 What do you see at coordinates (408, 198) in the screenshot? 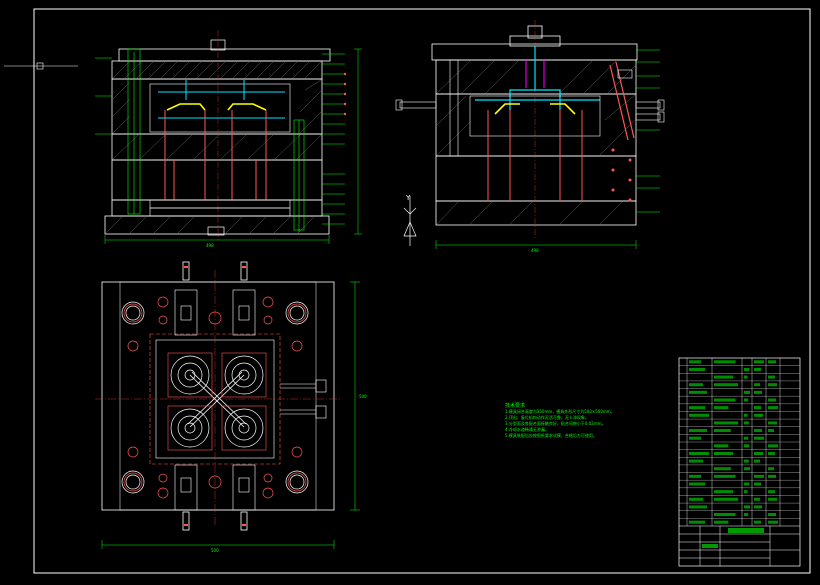
I see `y-axis-label: Y` at bounding box center [408, 198].